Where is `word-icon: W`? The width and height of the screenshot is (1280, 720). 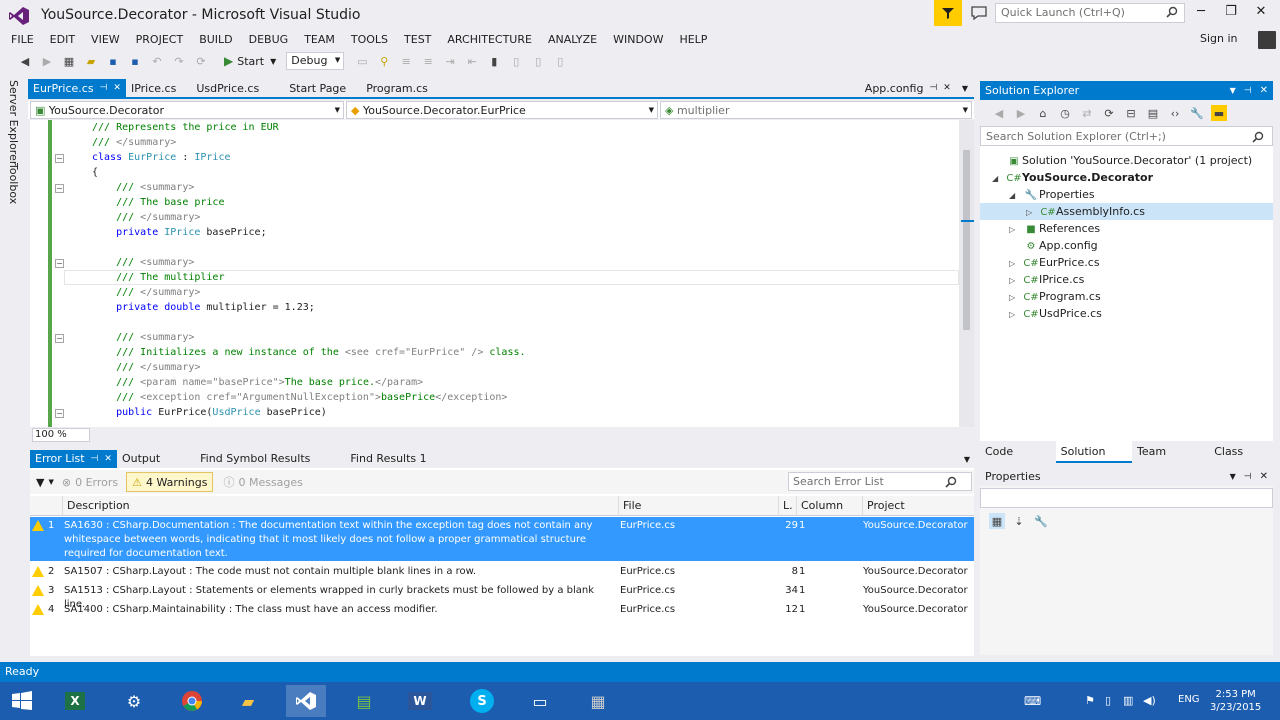 word-icon: W is located at coordinates (420, 701).